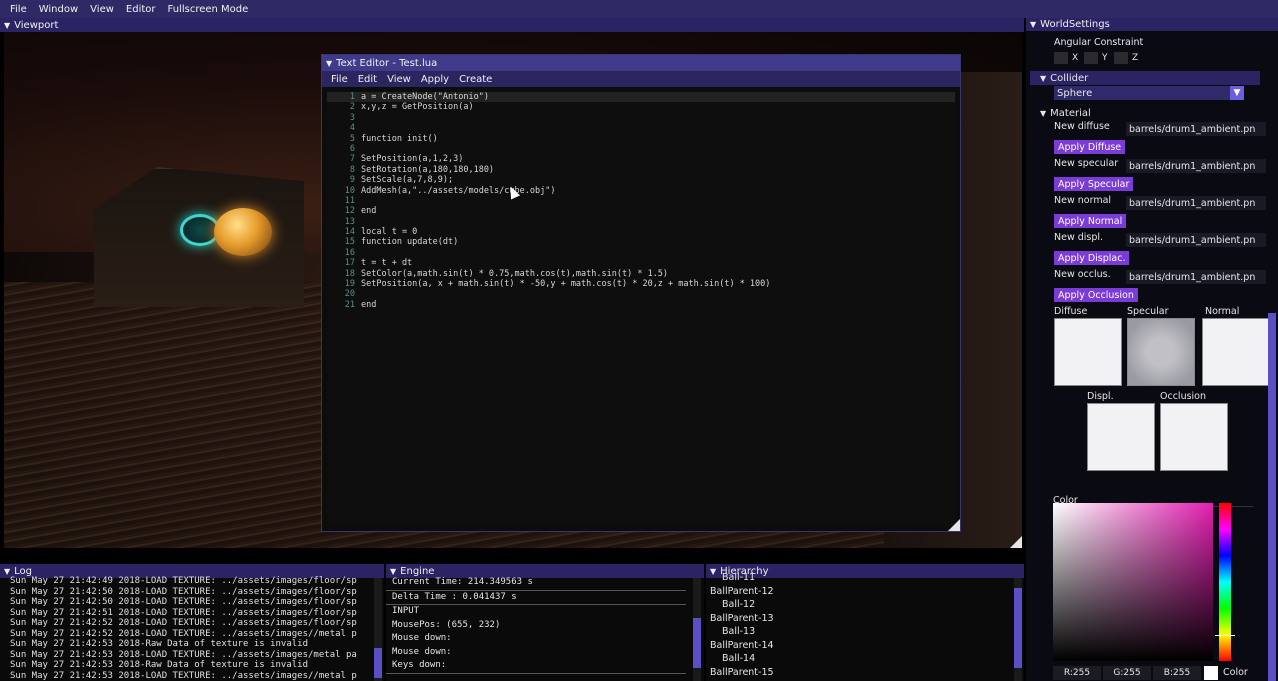 The image size is (1278, 681). I want to click on code-line: 5 function init(), so click(641, 139).